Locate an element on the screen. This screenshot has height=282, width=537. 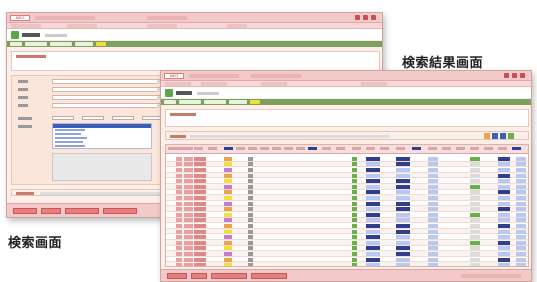
category-listbox is located at coordinates (102, 136).